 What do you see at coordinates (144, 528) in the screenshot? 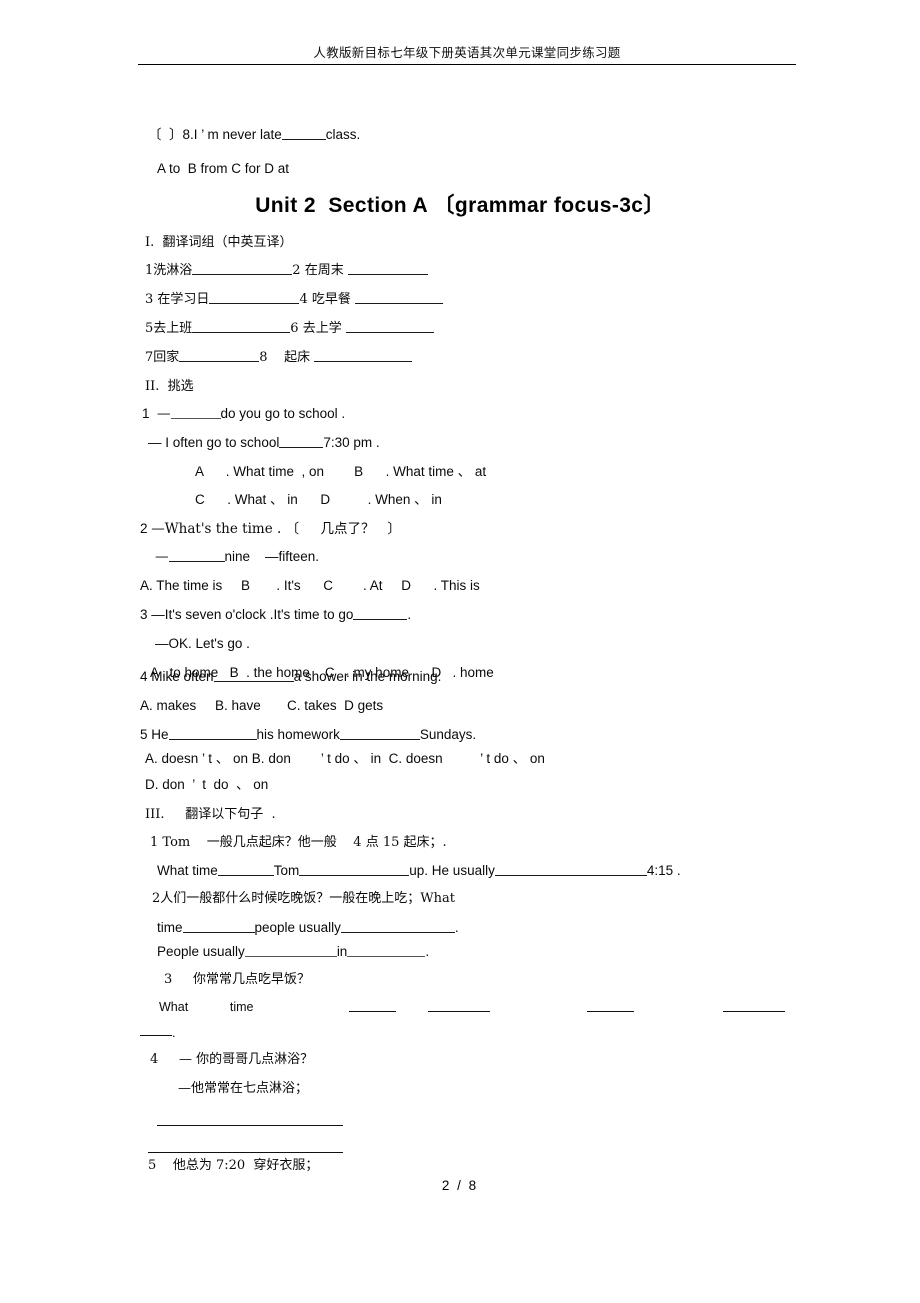
I see `q2-num: 2` at bounding box center [144, 528].